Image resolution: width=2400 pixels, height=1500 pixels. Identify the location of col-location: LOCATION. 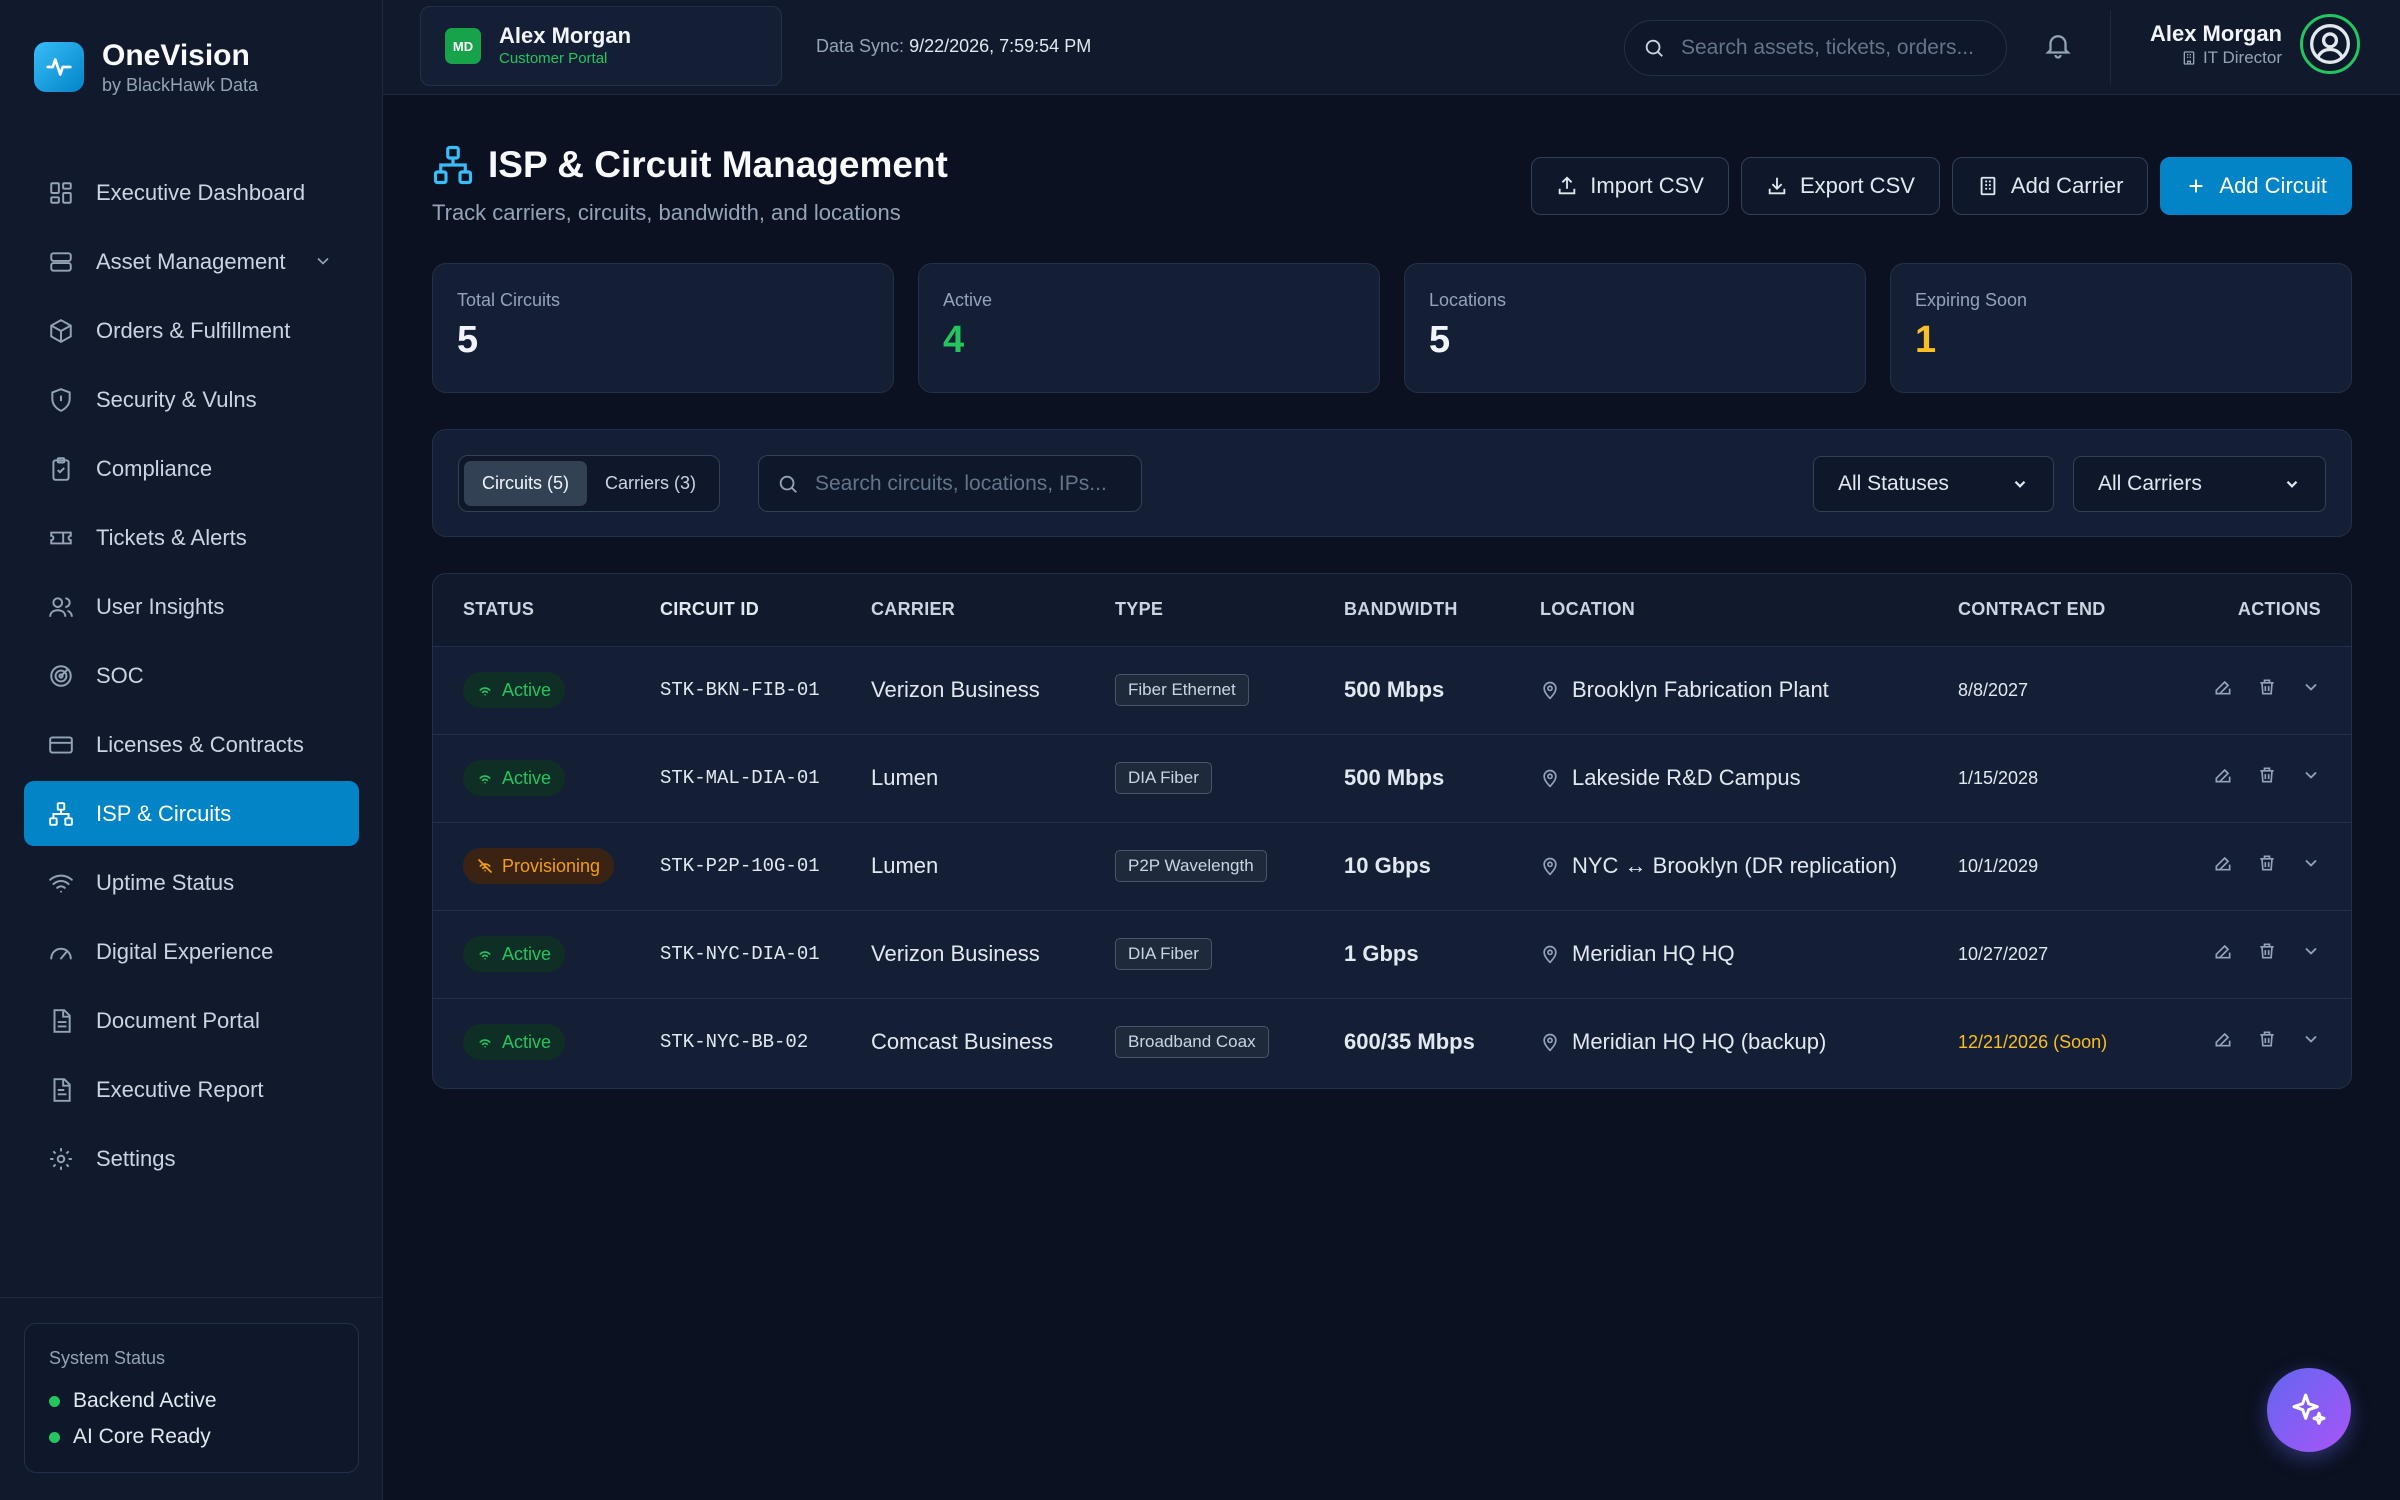
(1749, 610).